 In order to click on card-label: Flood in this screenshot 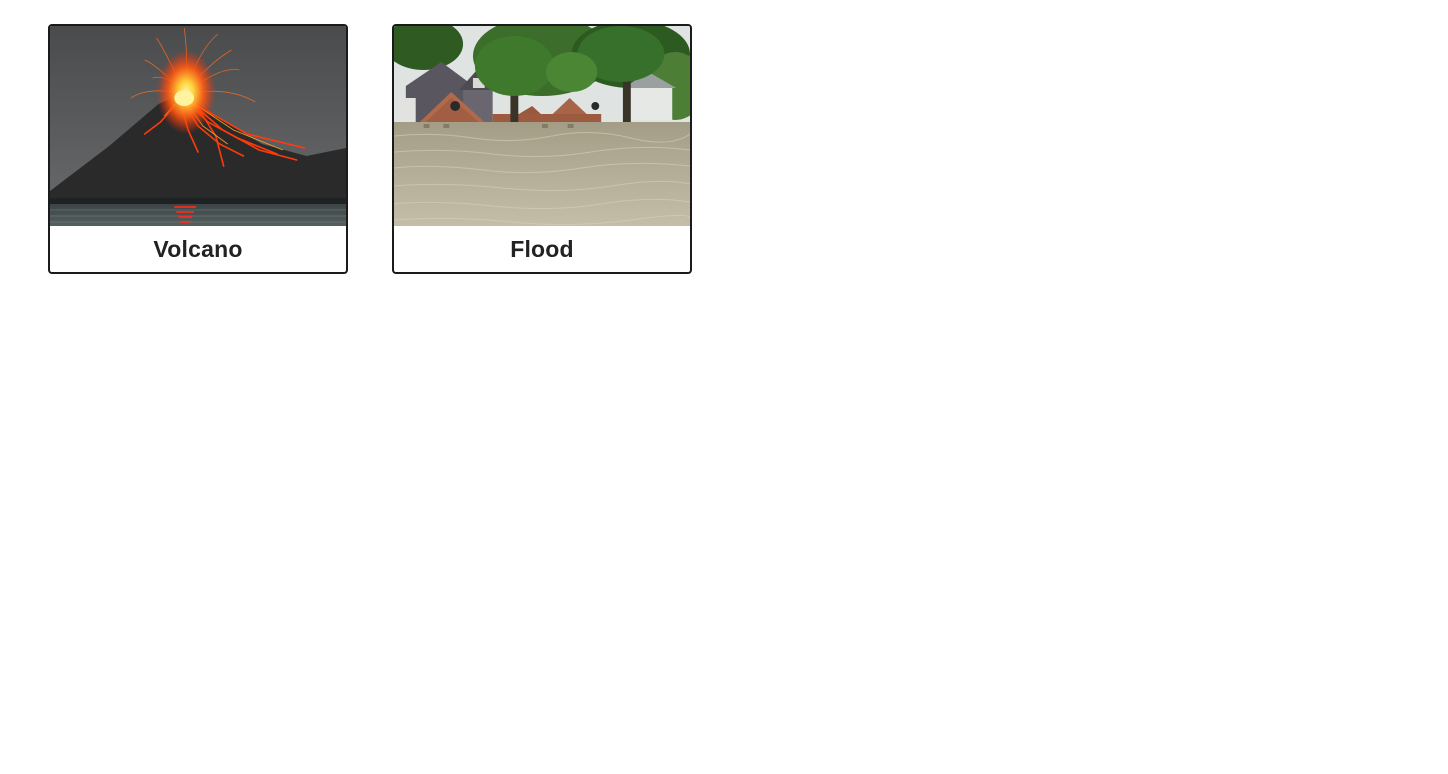, I will do `click(542, 248)`.